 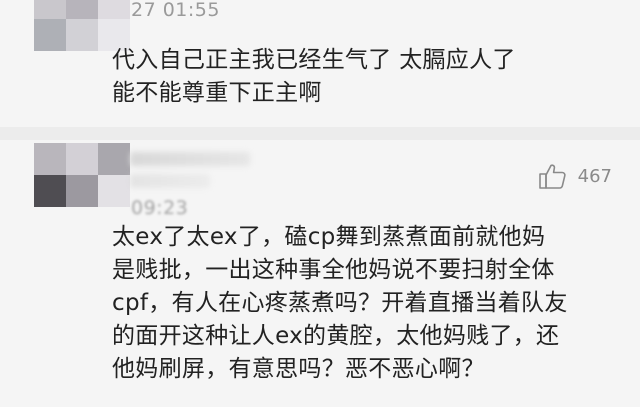 I want to click on like-count: 467, so click(x=594, y=176).